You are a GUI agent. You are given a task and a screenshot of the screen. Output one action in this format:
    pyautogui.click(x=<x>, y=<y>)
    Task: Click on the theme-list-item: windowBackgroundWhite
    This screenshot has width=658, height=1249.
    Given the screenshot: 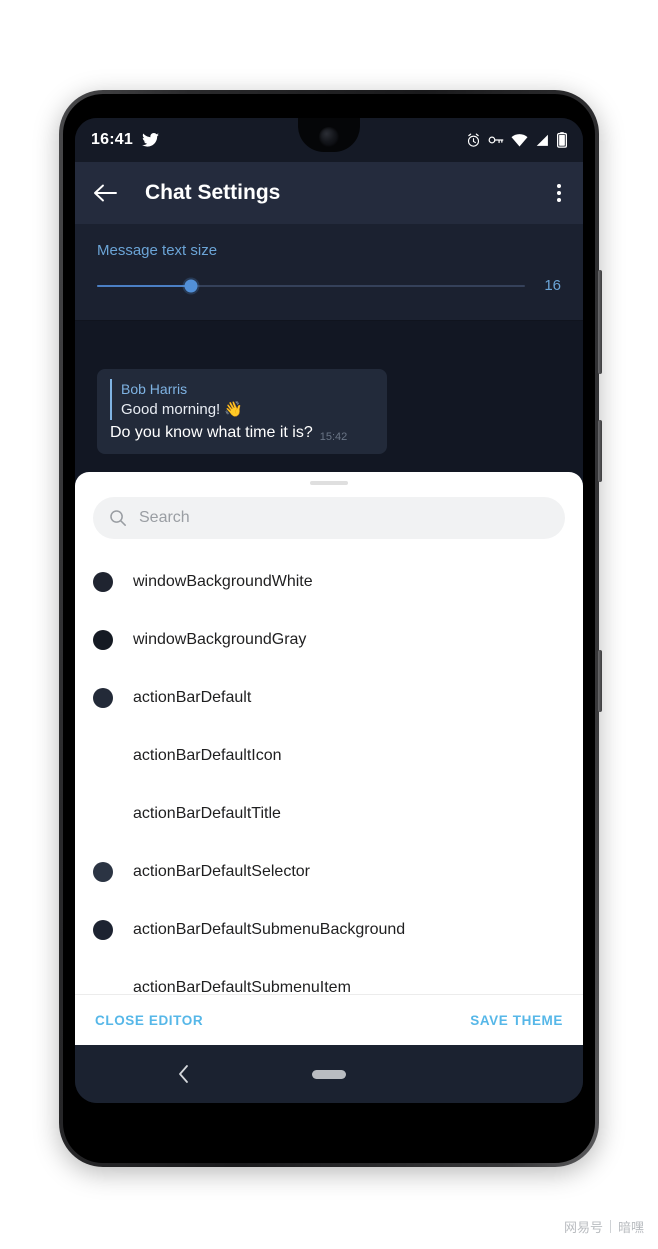 What is the action you would take?
    pyautogui.click(x=329, y=582)
    